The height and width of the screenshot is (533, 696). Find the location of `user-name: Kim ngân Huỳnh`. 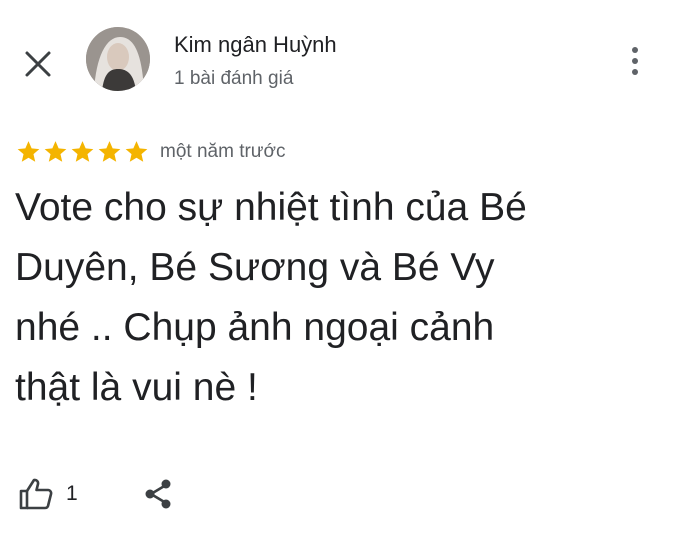

user-name: Kim ngân Huỳnh is located at coordinates (255, 45).